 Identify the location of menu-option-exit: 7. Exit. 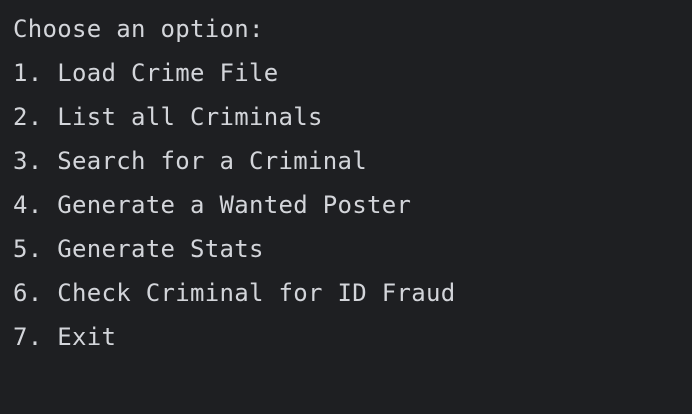
(65, 337).